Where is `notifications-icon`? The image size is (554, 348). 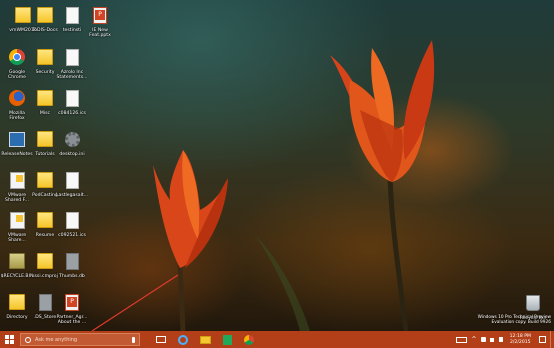 notifications-icon is located at coordinates (542, 339).